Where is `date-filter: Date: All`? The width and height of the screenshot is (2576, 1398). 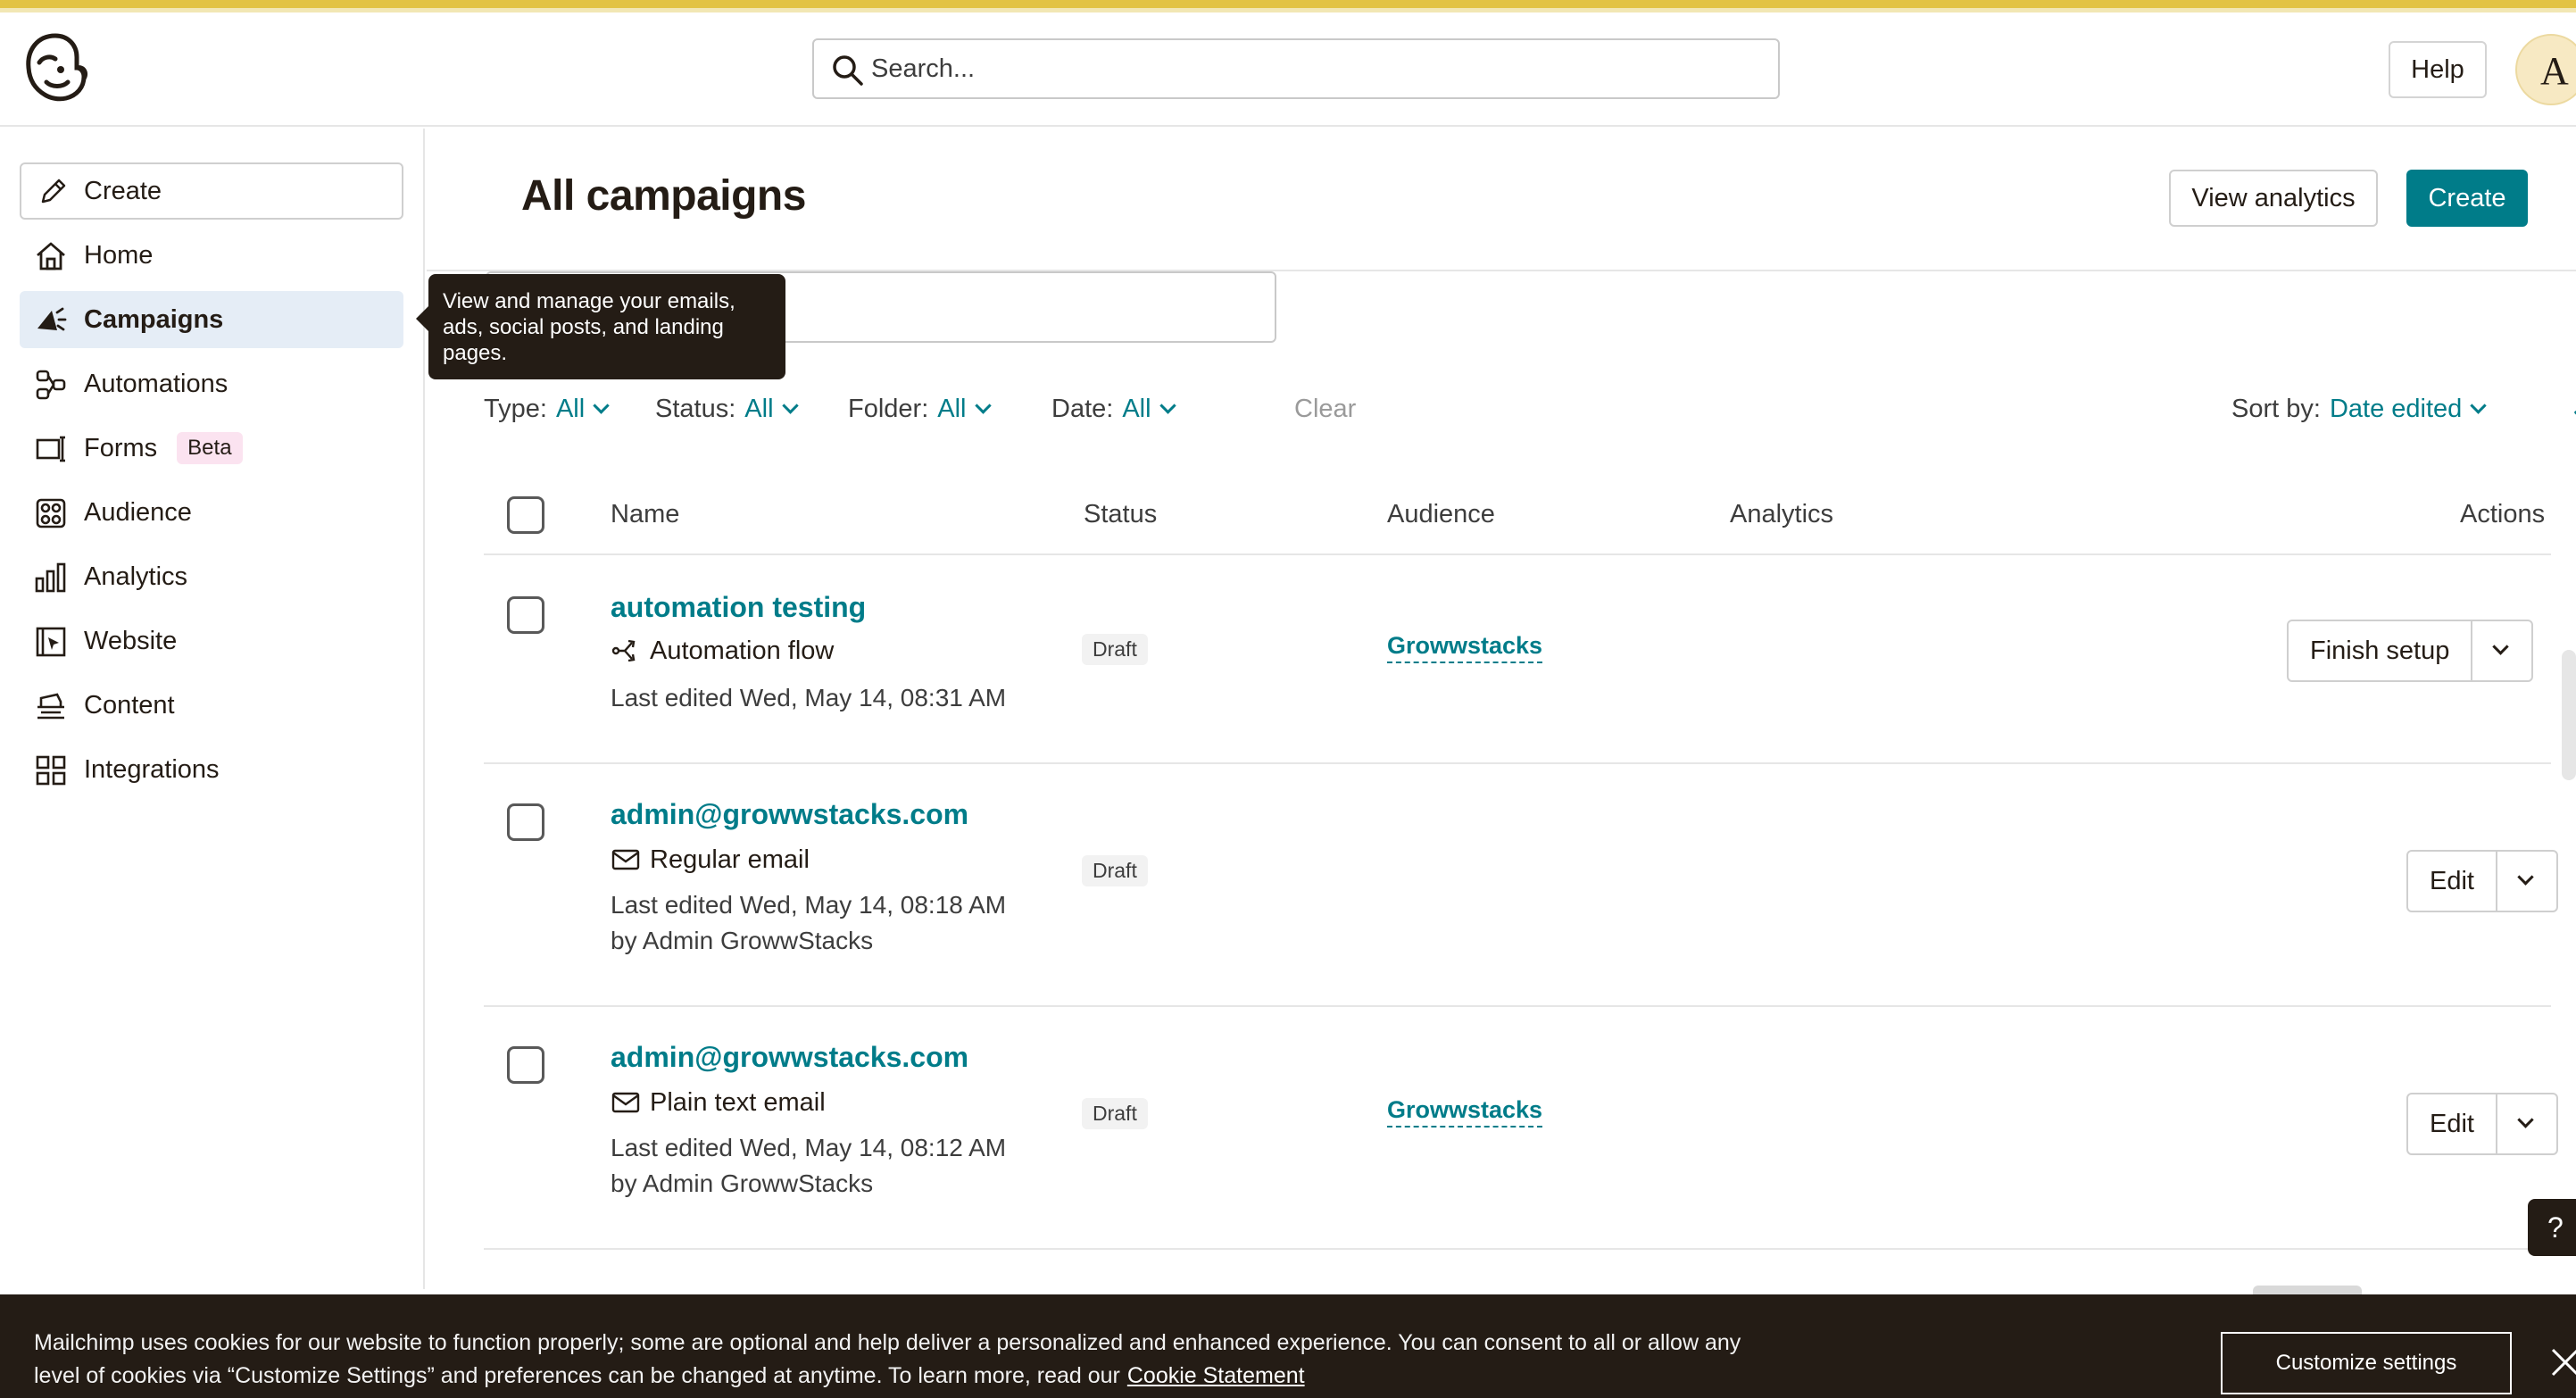
date-filter: Date: All is located at coordinates (1114, 409).